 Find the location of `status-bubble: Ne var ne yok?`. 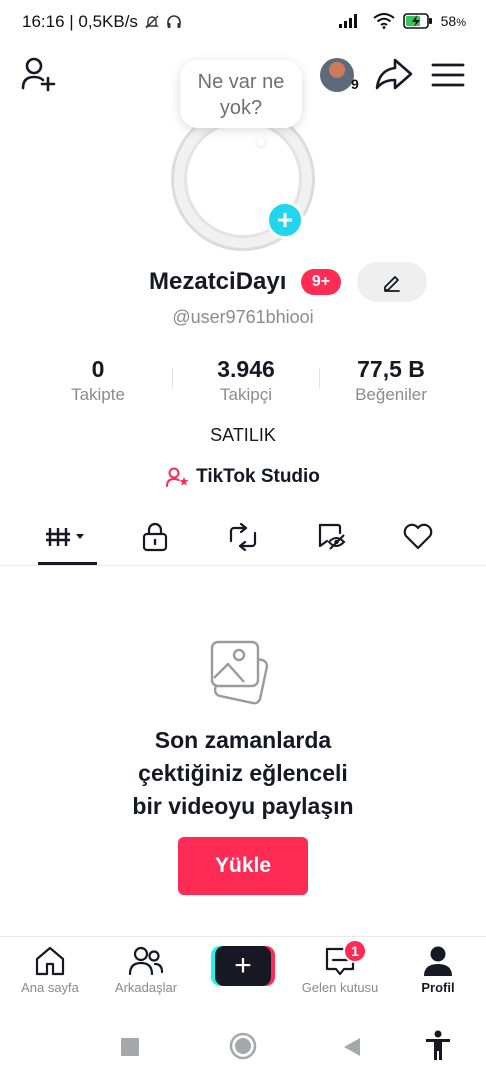

status-bubble: Ne var ne yok? is located at coordinates (241, 94).